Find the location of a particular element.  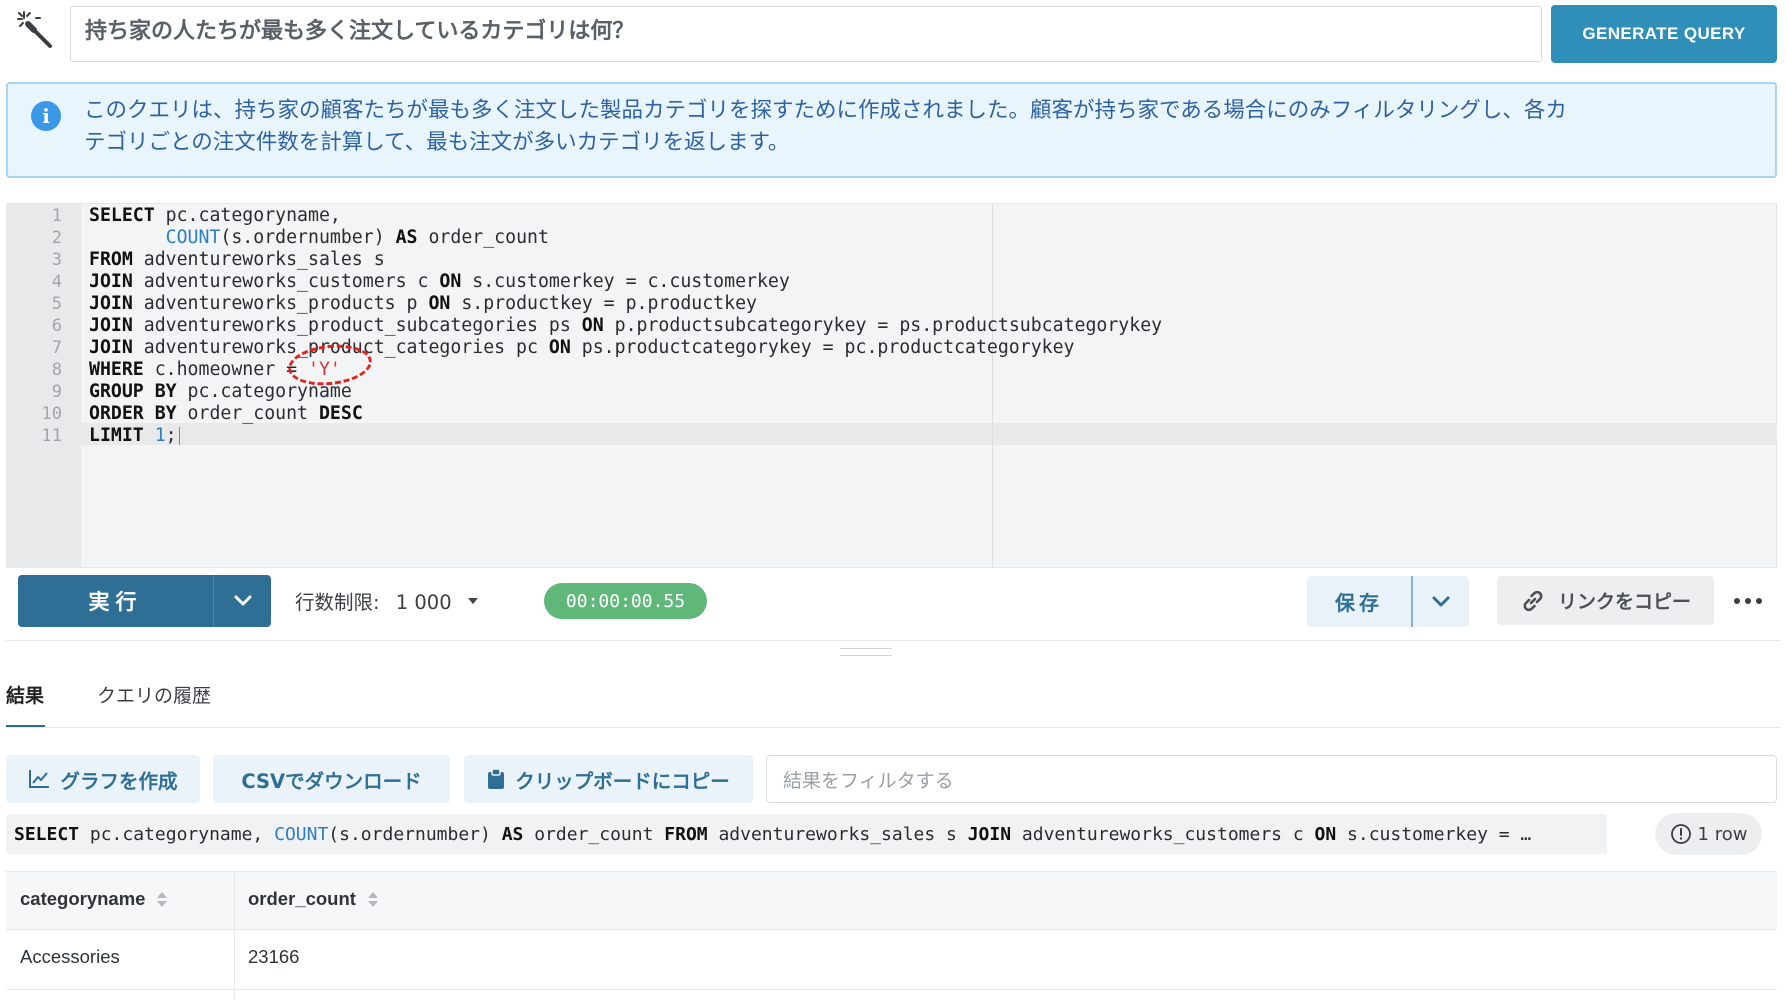

filter-results-input: 結果をフィルタする is located at coordinates (1271, 779).